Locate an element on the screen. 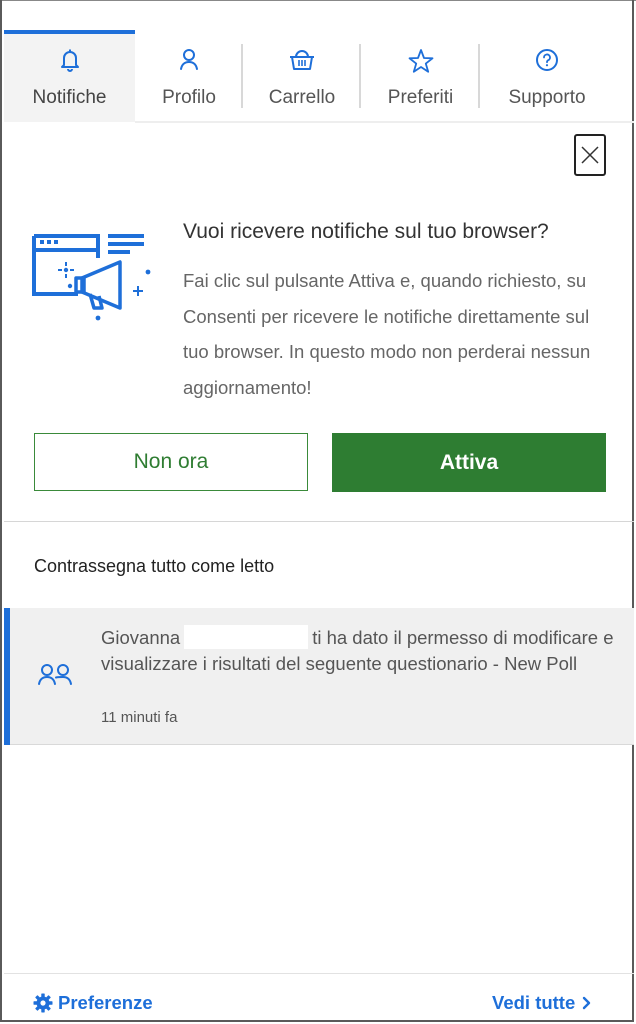 This screenshot has height=1024, width=636. close-button is located at coordinates (590, 155).